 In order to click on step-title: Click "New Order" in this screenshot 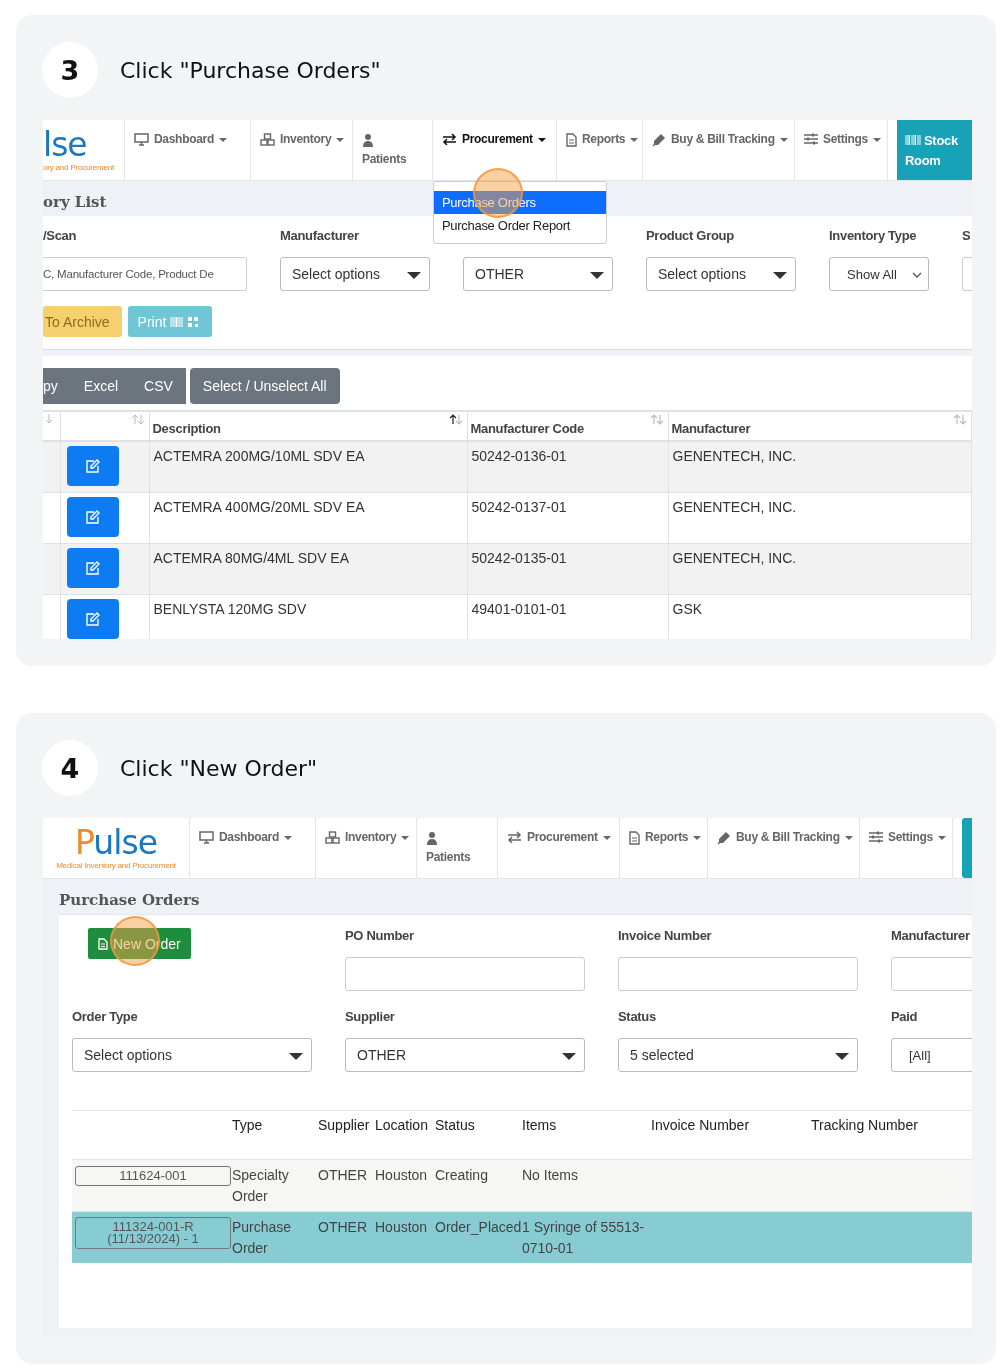, I will do `click(219, 768)`.